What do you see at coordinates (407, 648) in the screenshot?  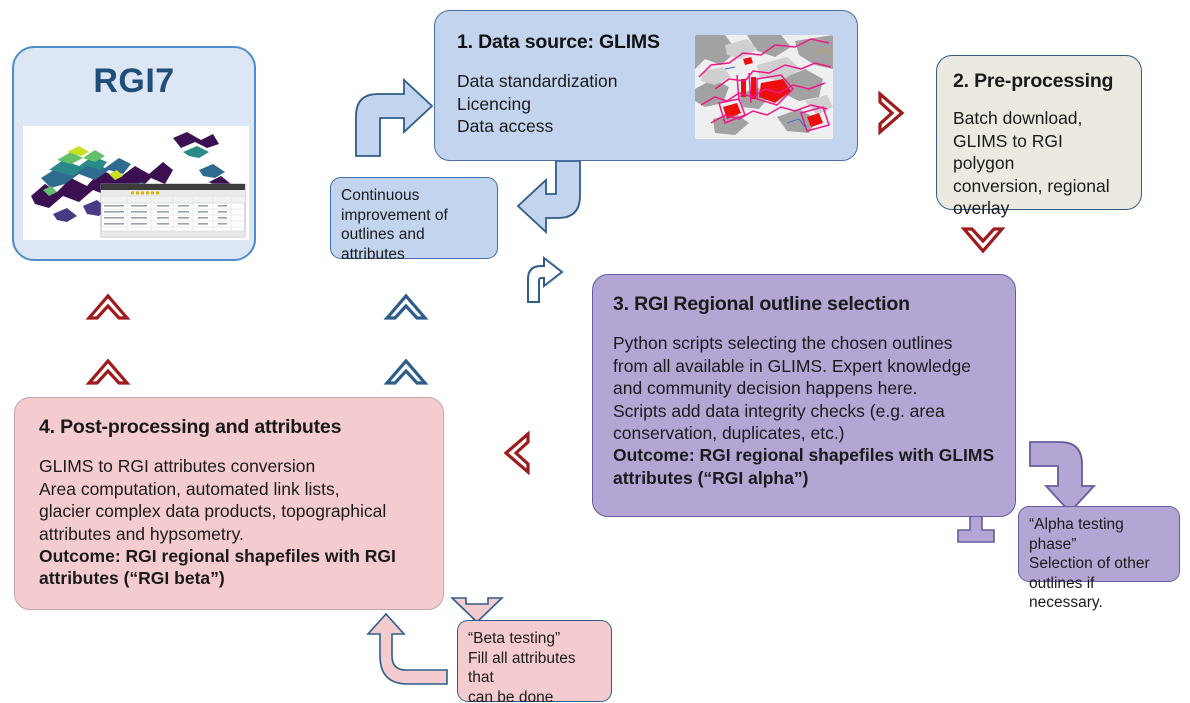 I see `curved-arrow-beta-note-to-step4-icon` at bounding box center [407, 648].